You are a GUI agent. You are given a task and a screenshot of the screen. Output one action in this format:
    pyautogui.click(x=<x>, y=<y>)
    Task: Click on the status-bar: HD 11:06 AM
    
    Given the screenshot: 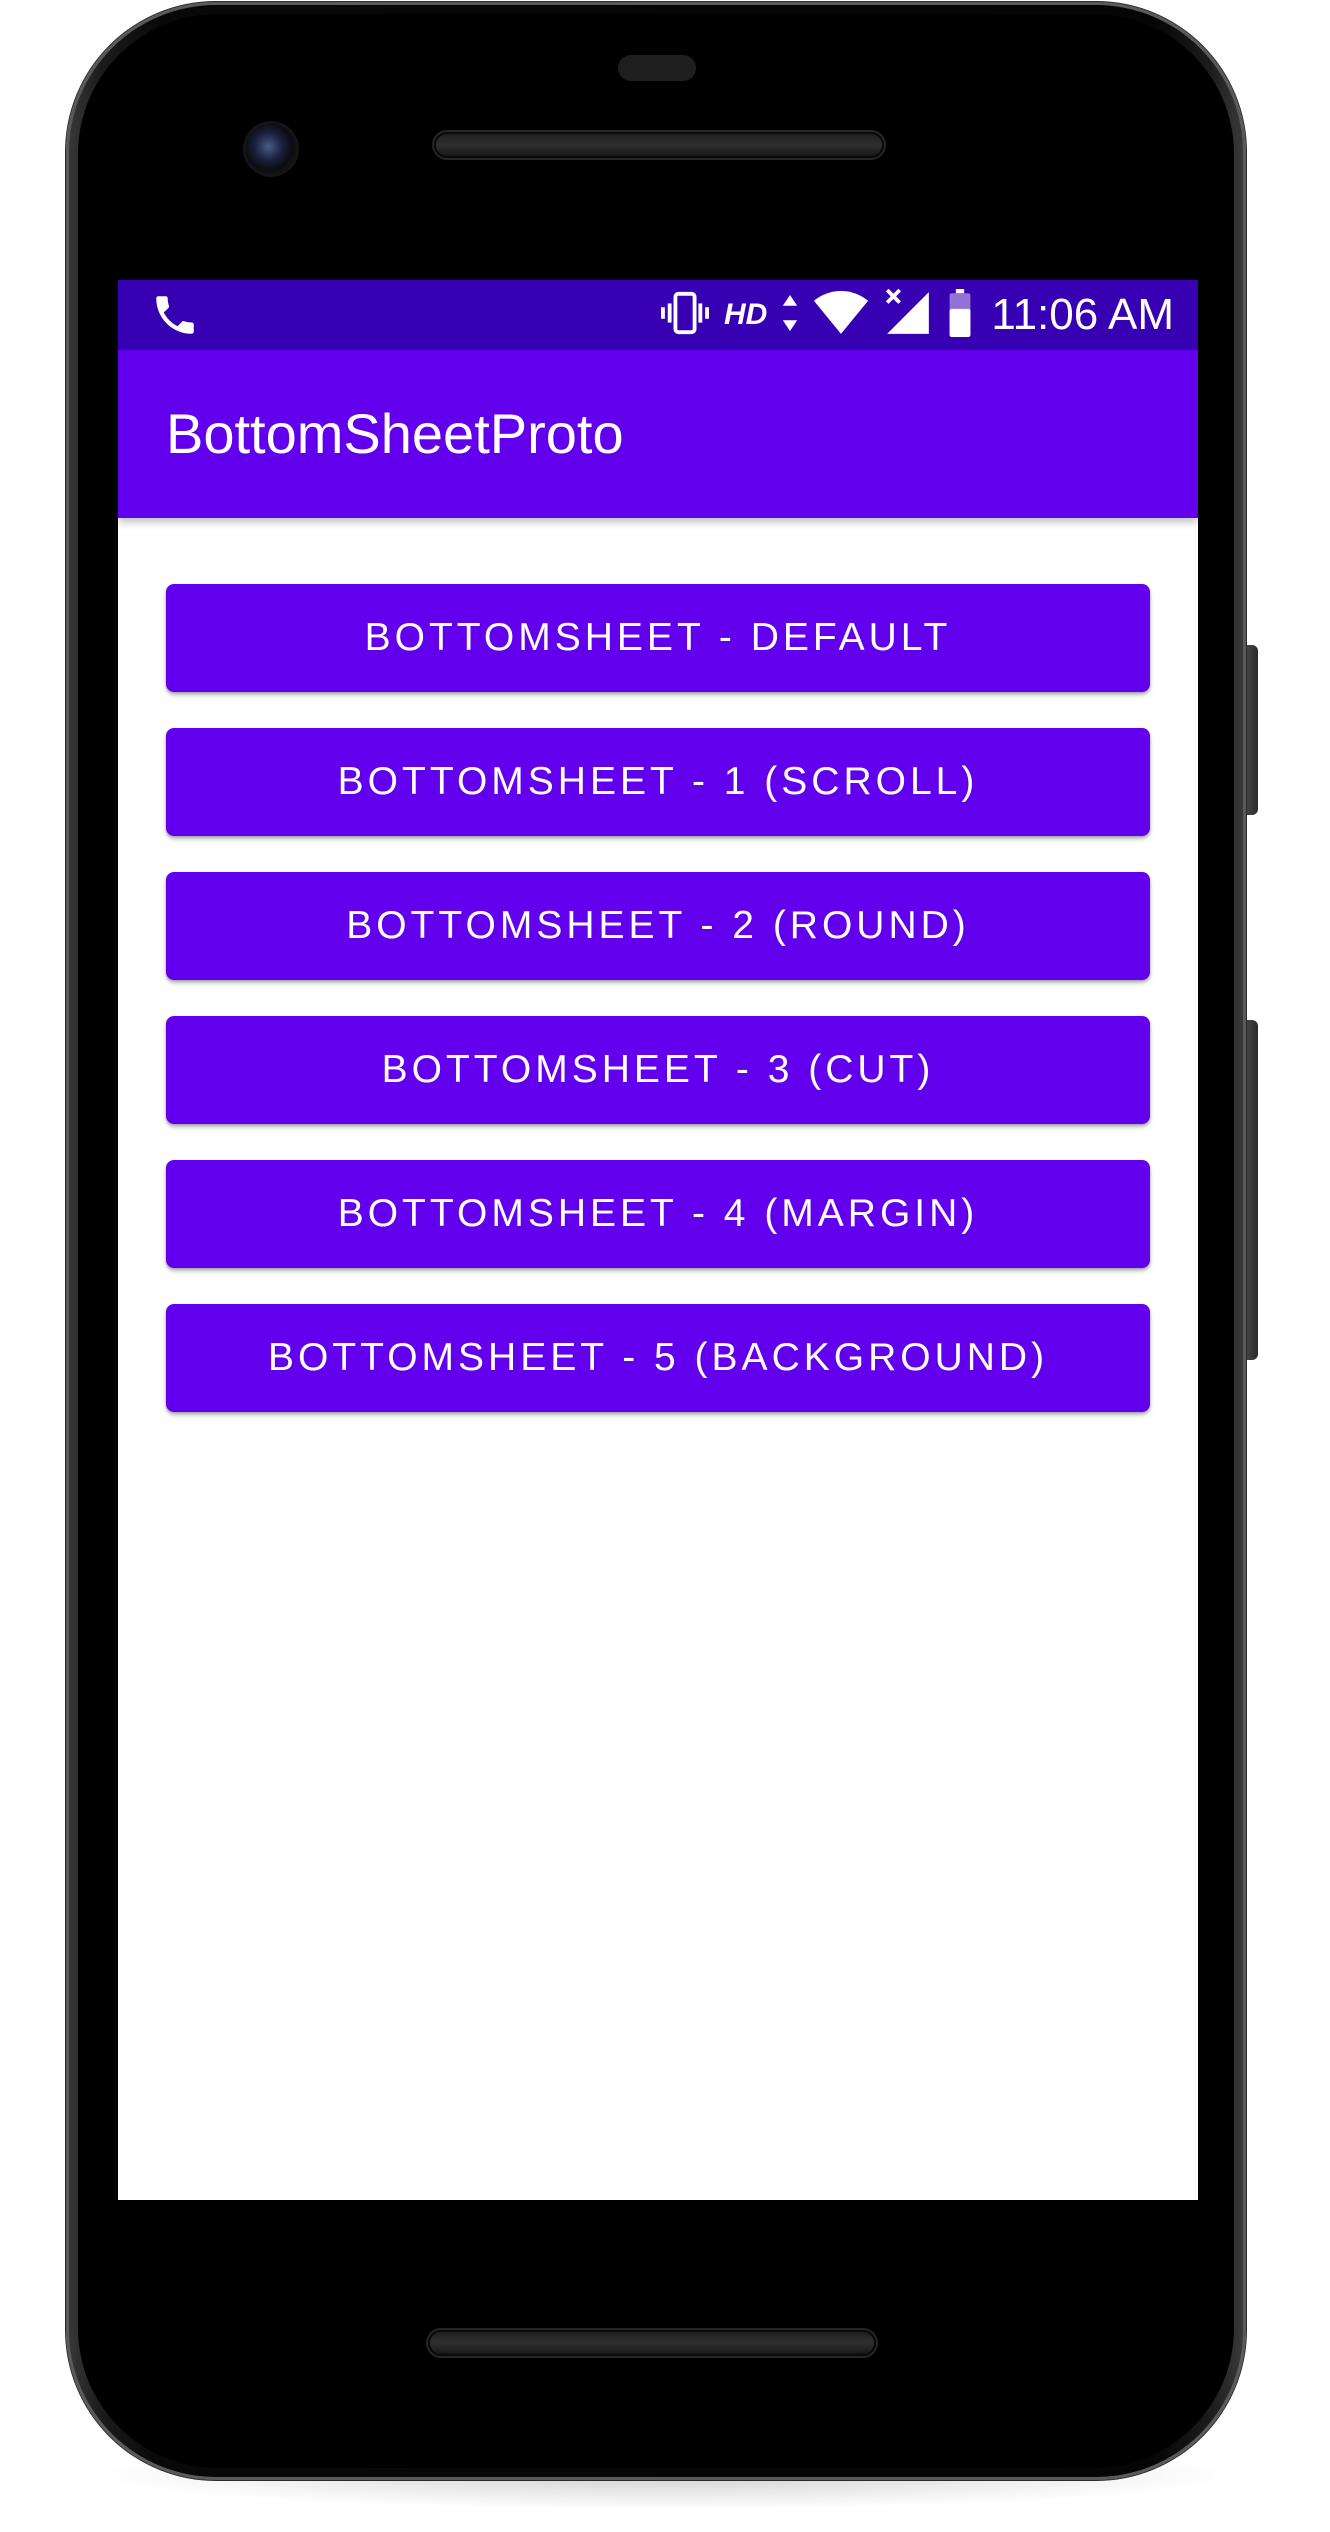 What is the action you would take?
    pyautogui.click(x=658, y=315)
    